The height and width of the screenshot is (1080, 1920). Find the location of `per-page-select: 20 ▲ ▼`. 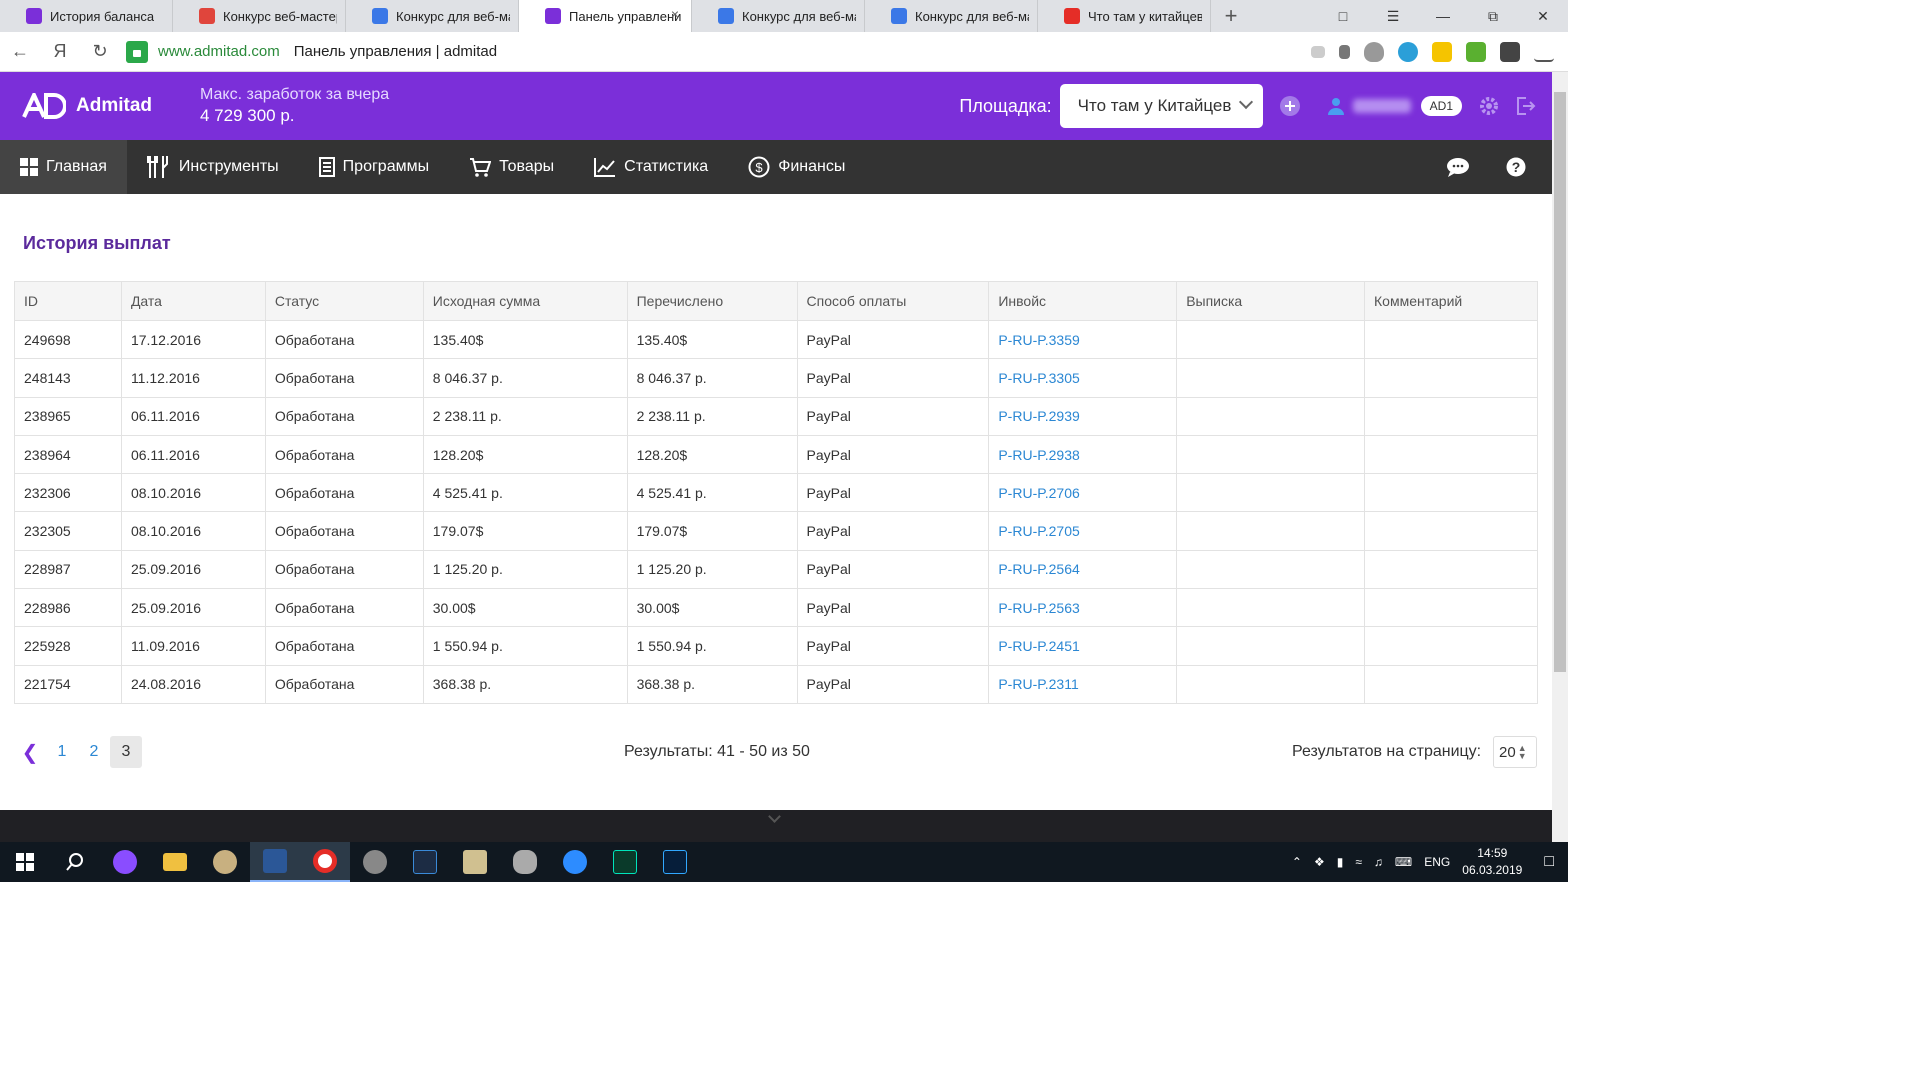

per-page-select: 20 ▲ ▼ is located at coordinates (1515, 752).